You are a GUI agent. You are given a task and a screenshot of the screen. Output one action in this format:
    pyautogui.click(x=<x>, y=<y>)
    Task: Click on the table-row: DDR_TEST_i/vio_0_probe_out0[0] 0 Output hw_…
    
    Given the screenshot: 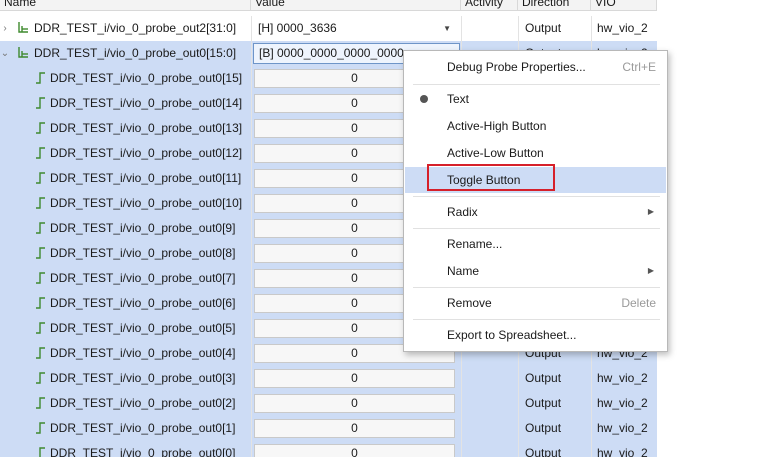 What is the action you would take?
    pyautogui.click(x=328, y=449)
    